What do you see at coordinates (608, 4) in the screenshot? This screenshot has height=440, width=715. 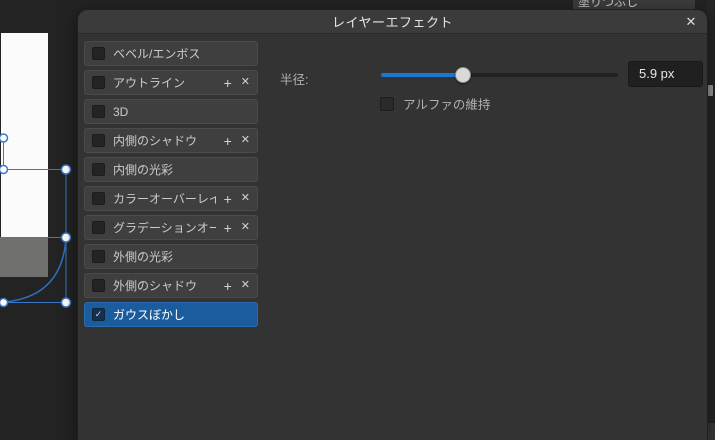 I see `fill-panel-label: 塗りつぶし` at bounding box center [608, 4].